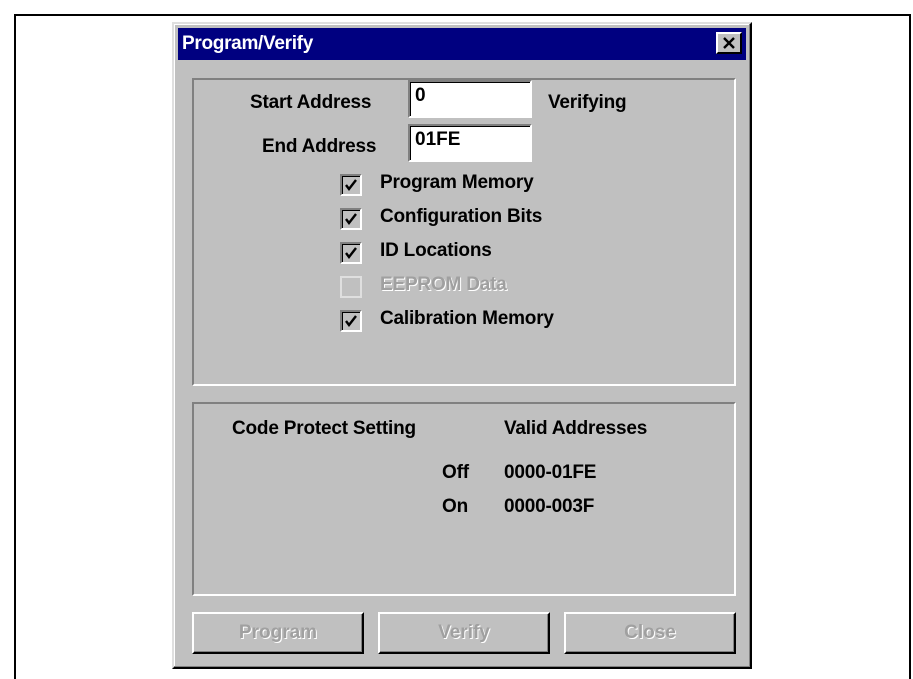 The height and width of the screenshot is (679, 913). Describe the element at coordinates (576, 428) in the screenshot. I see `valid-addresses-header: Valid Addresses` at that location.